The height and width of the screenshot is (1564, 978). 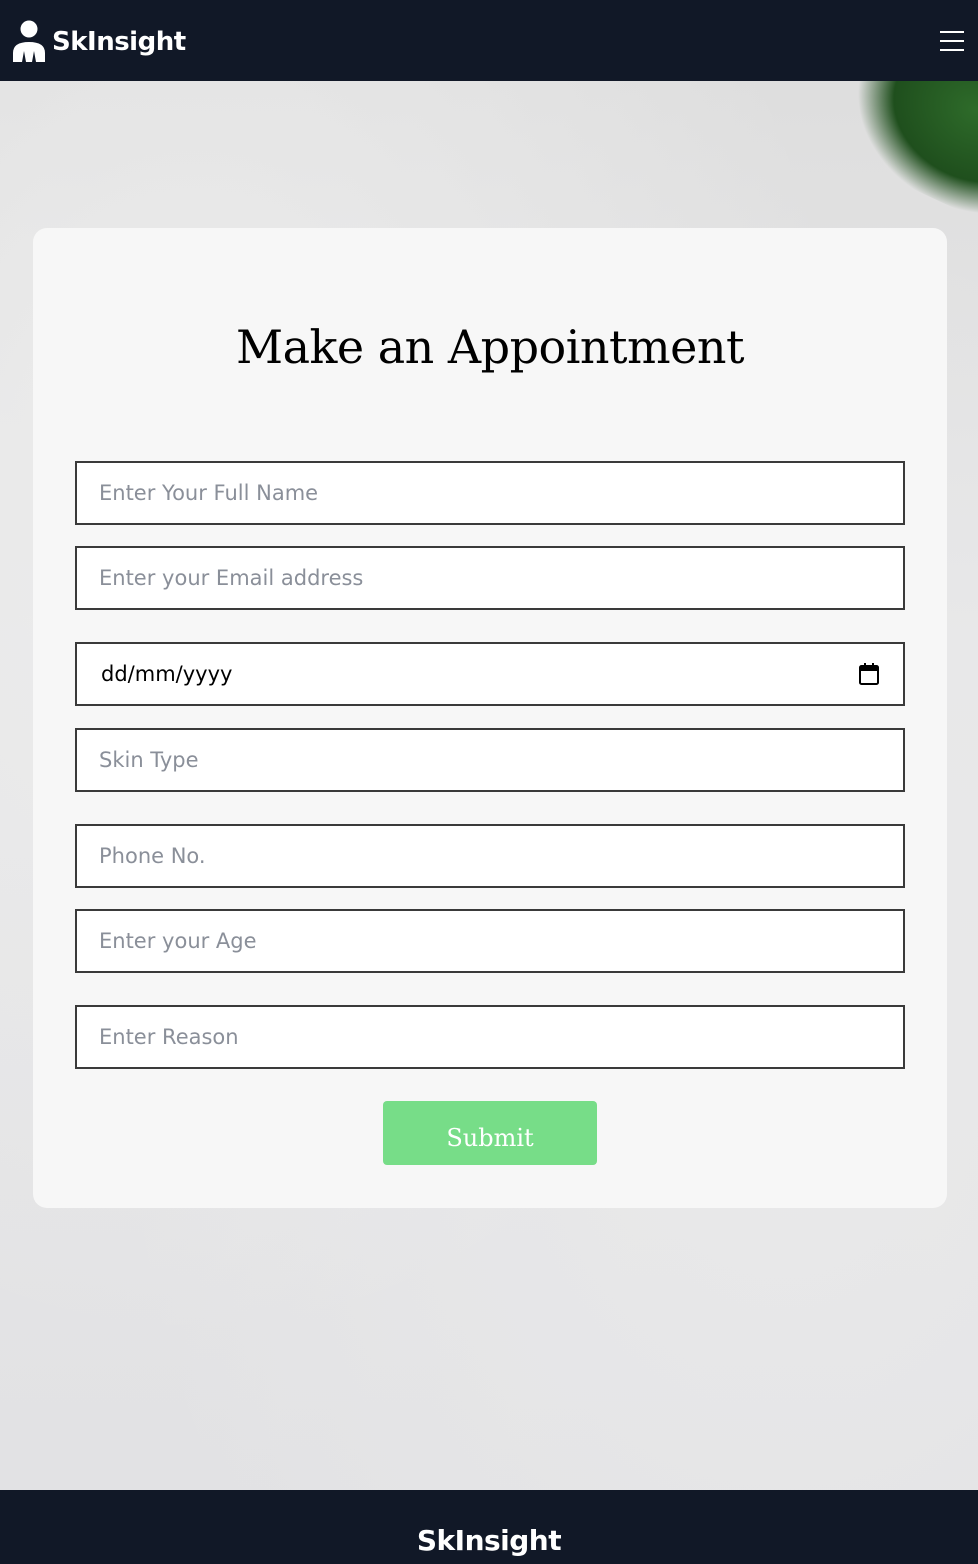 What do you see at coordinates (869, 674) in the screenshot?
I see `calendar-icon` at bounding box center [869, 674].